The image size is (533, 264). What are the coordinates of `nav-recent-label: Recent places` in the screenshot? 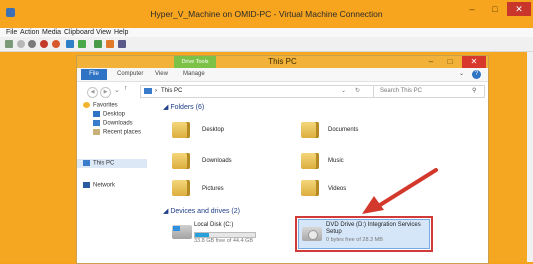 It's located at (122, 132).